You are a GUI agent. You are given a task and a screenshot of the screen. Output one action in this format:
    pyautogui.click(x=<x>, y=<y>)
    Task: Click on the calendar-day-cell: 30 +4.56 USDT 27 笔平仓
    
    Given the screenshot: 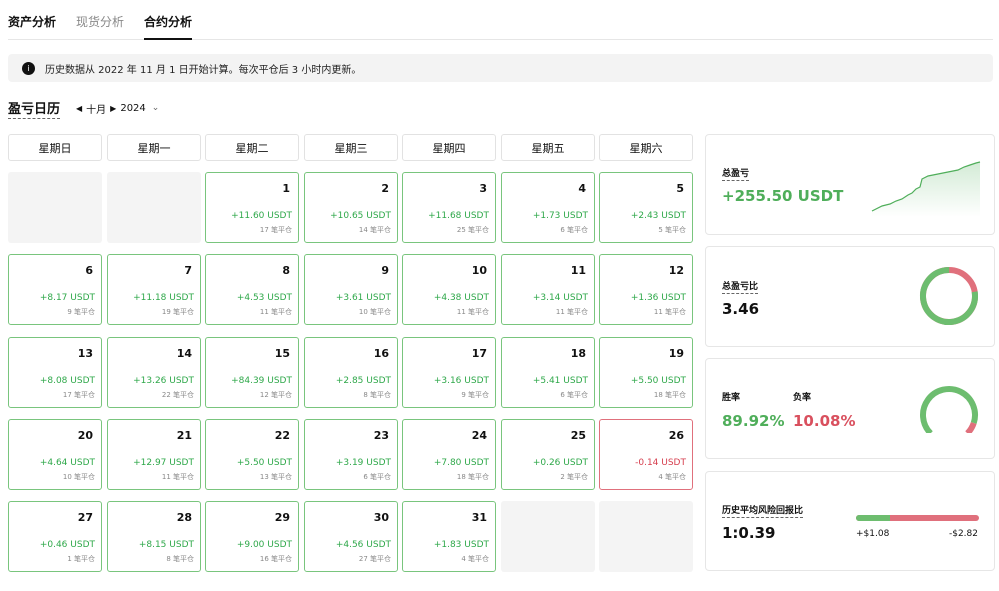 What is the action you would take?
    pyautogui.click(x=351, y=536)
    